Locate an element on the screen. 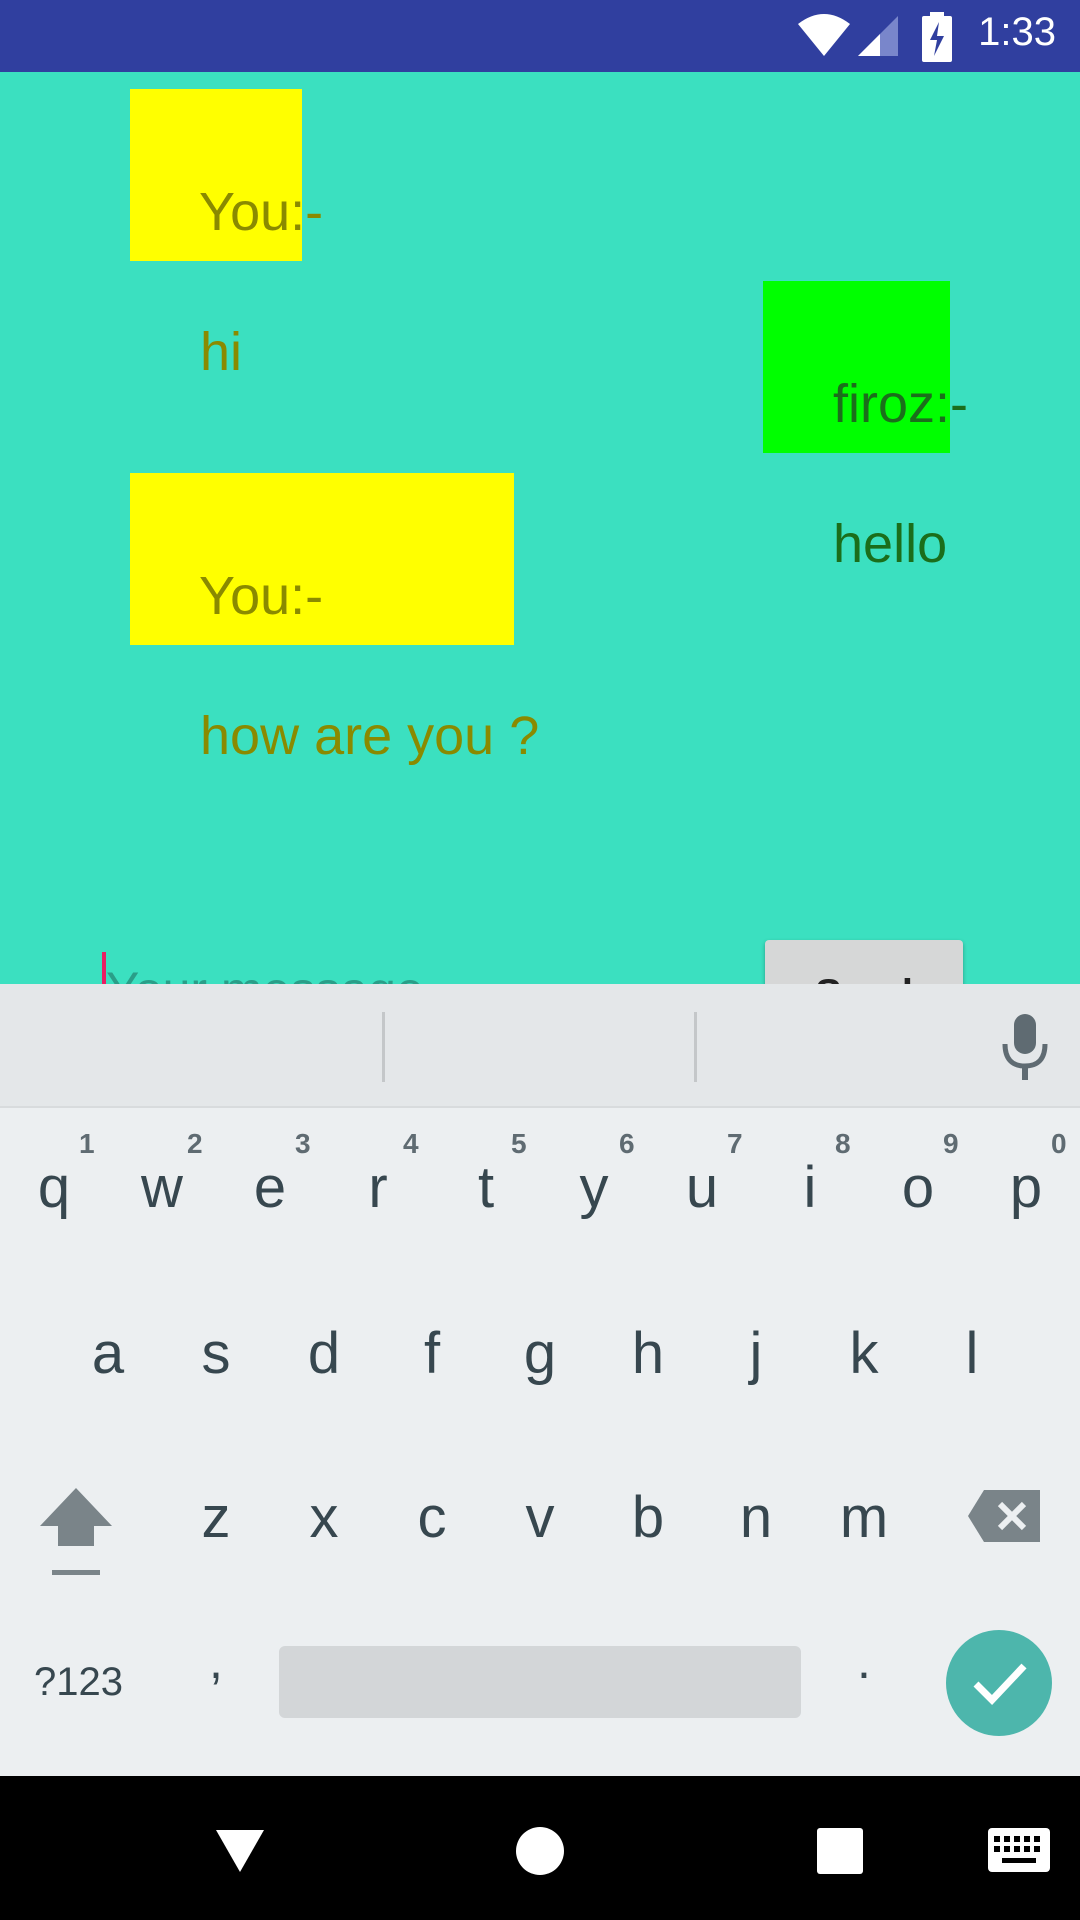  battery-charging-icon is located at coordinates (937, 37).